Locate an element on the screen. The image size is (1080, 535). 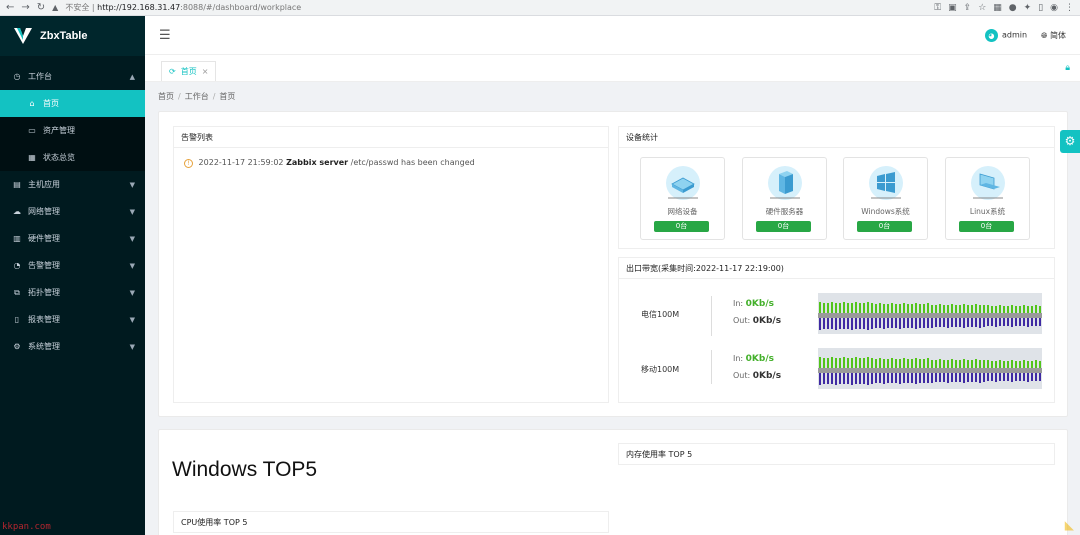
puzzle-icon: ✦ is located at coordinates (1028, 8).